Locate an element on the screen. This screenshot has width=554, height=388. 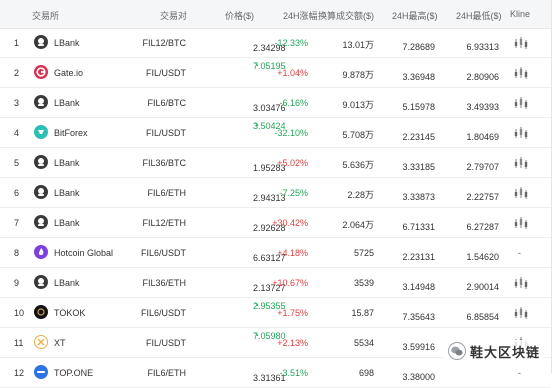
row-change: -32.10% is located at coordinates (291, 133).